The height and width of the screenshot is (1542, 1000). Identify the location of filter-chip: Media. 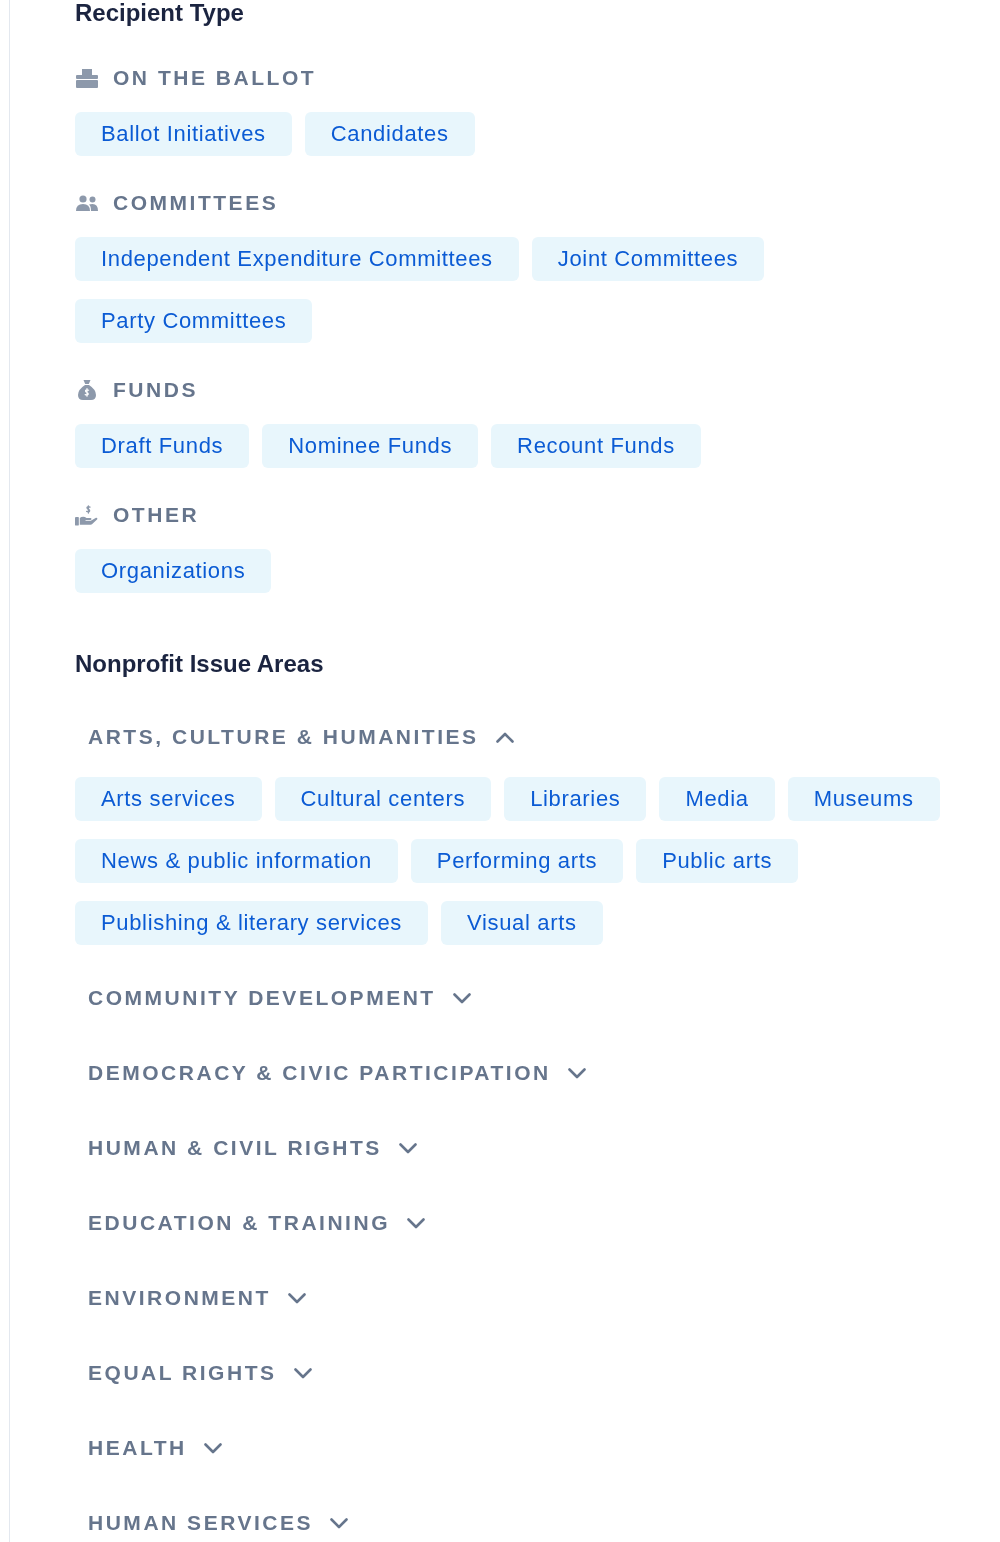
(717, 799).